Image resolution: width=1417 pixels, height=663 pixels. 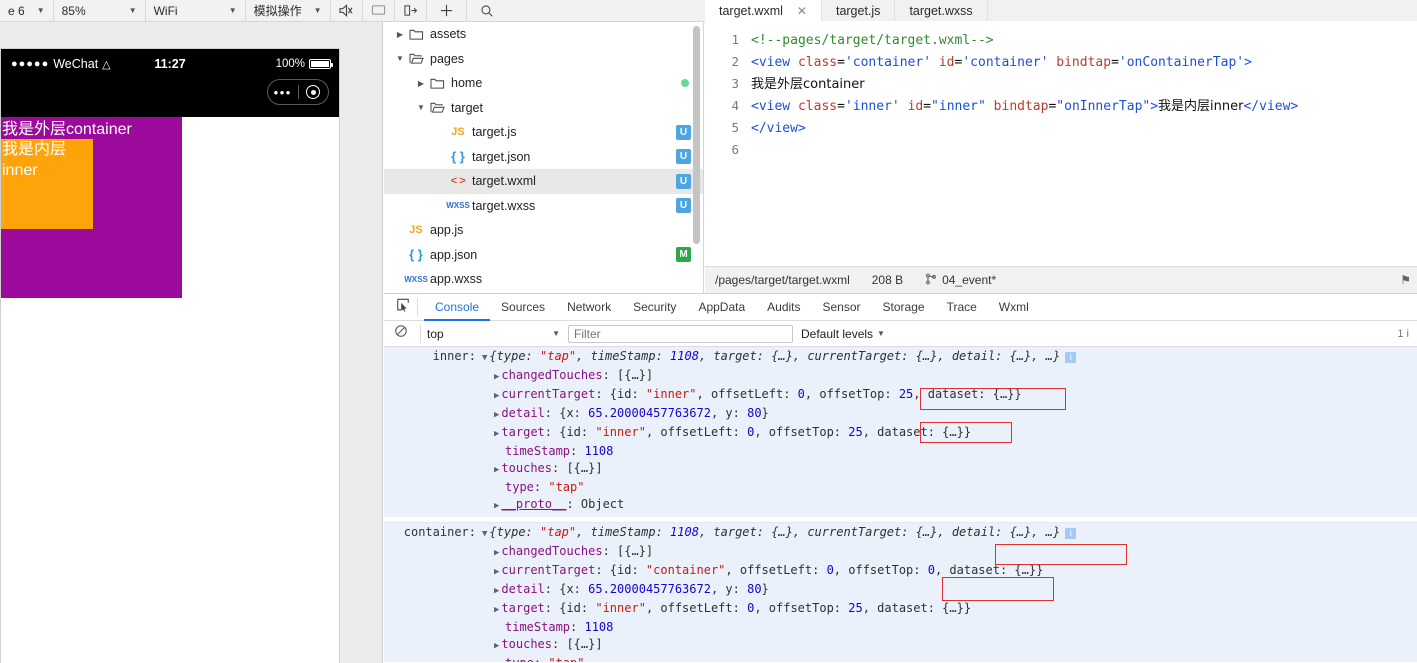 I want to click on file-tree-item-target-json: { } target.json U, so click(x=543, y=157).